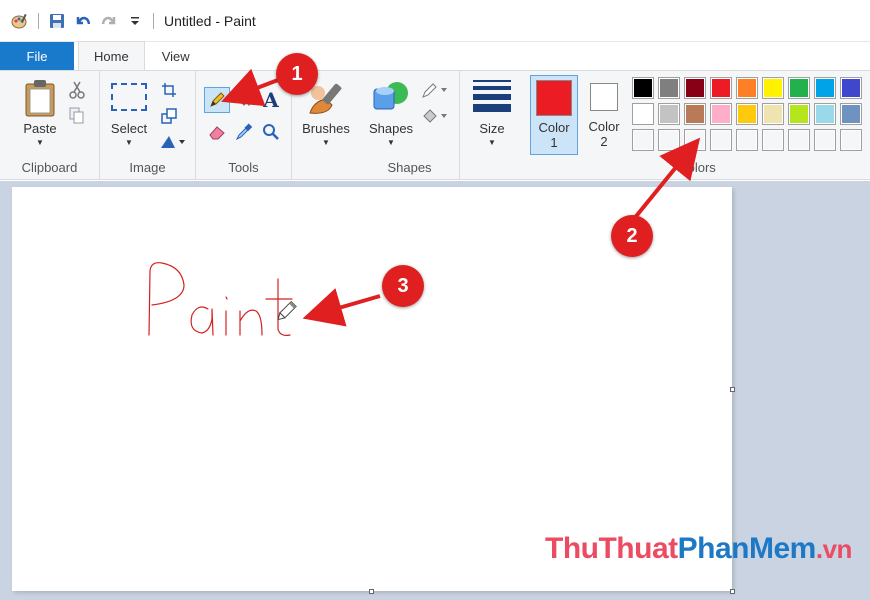  I want to click on colors-group-label: Colors, so click(697, 167).